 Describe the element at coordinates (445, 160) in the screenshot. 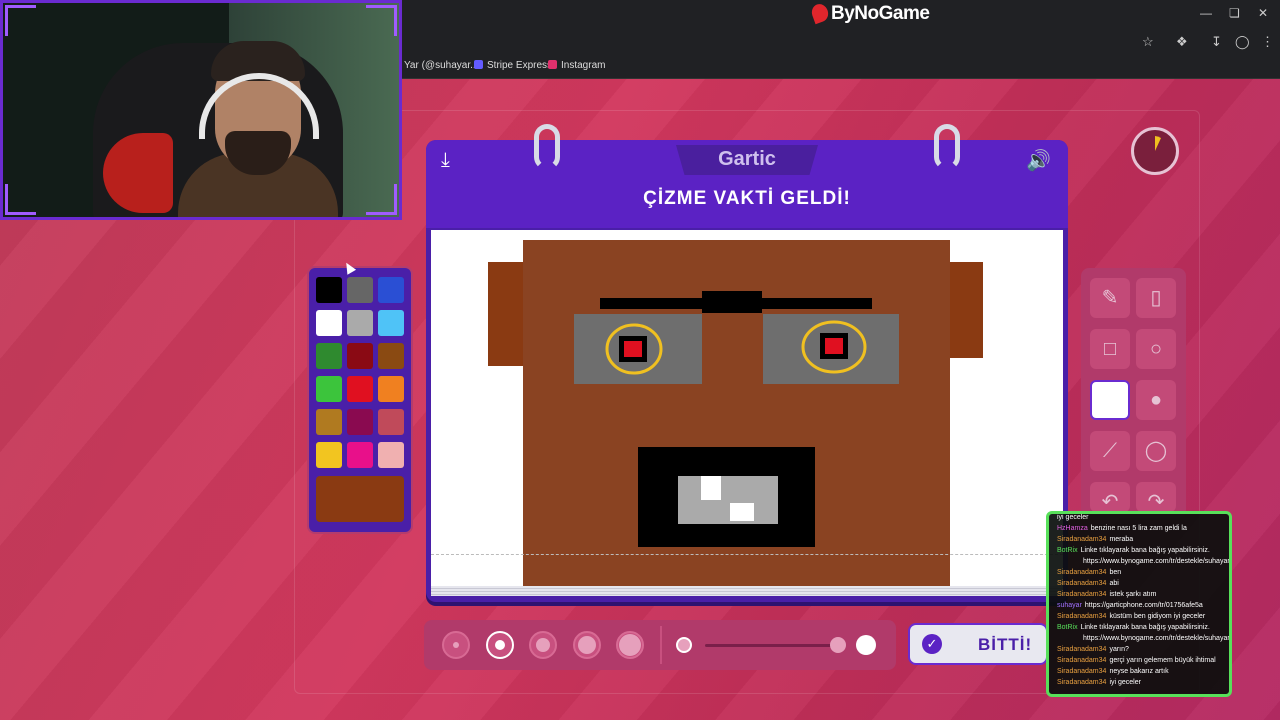

I see `download-drawing-icon: ⤓` at that location.